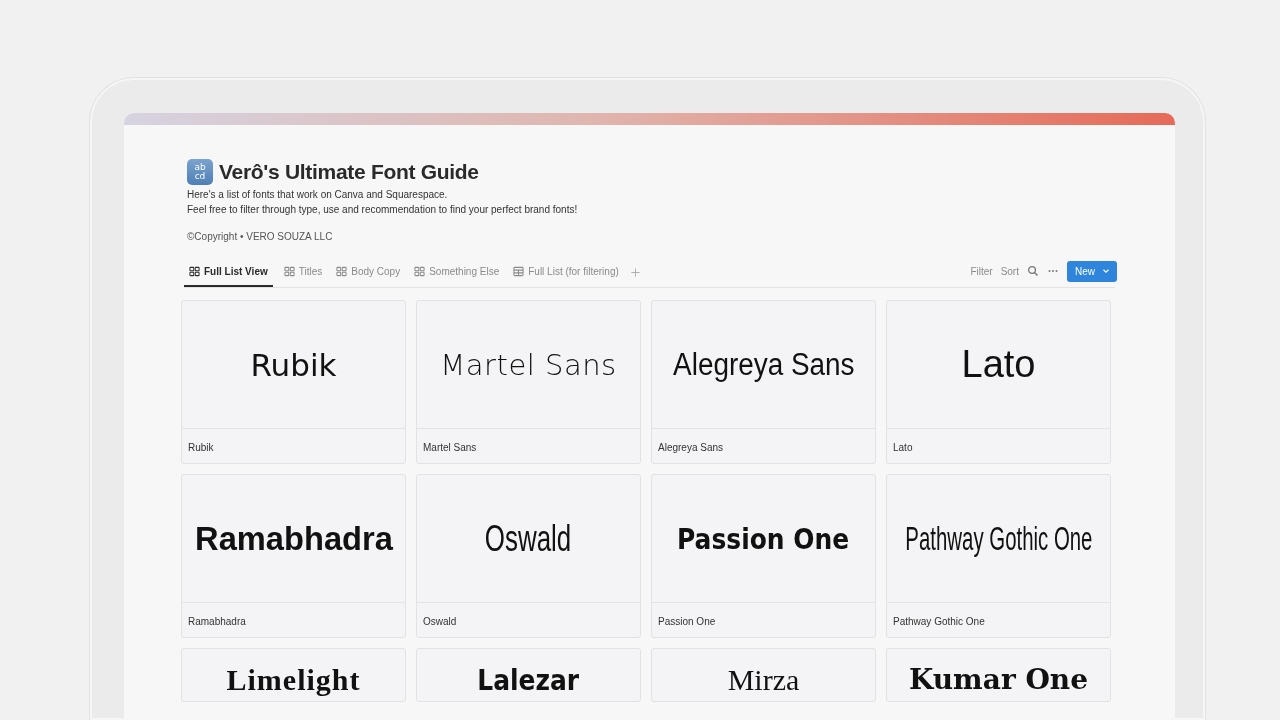  What do you see at coordinates (201, 447) in the screenshot?
I see `font-name: Rubik` at bounding box center [201, 447].